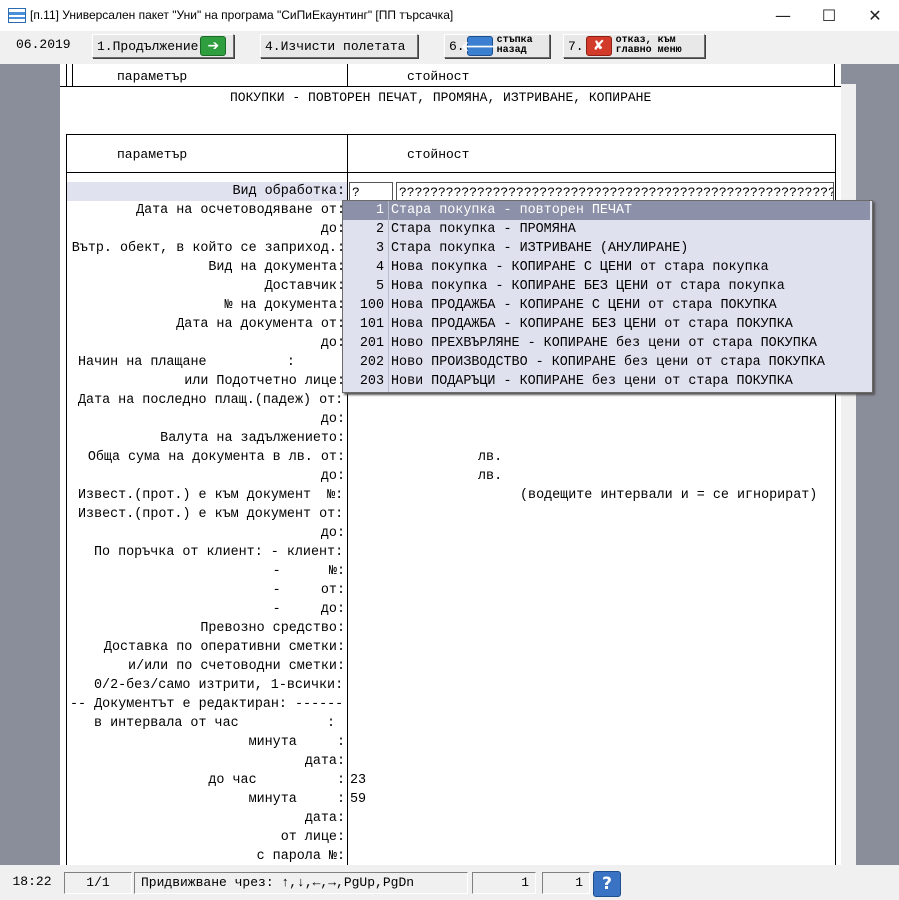 The width and height of the screenshot is (899, 900). What do you see at coordinates (284, 305) in the screenshot?
I see `form-label: № на документа:` at bounding box center [284, 305].